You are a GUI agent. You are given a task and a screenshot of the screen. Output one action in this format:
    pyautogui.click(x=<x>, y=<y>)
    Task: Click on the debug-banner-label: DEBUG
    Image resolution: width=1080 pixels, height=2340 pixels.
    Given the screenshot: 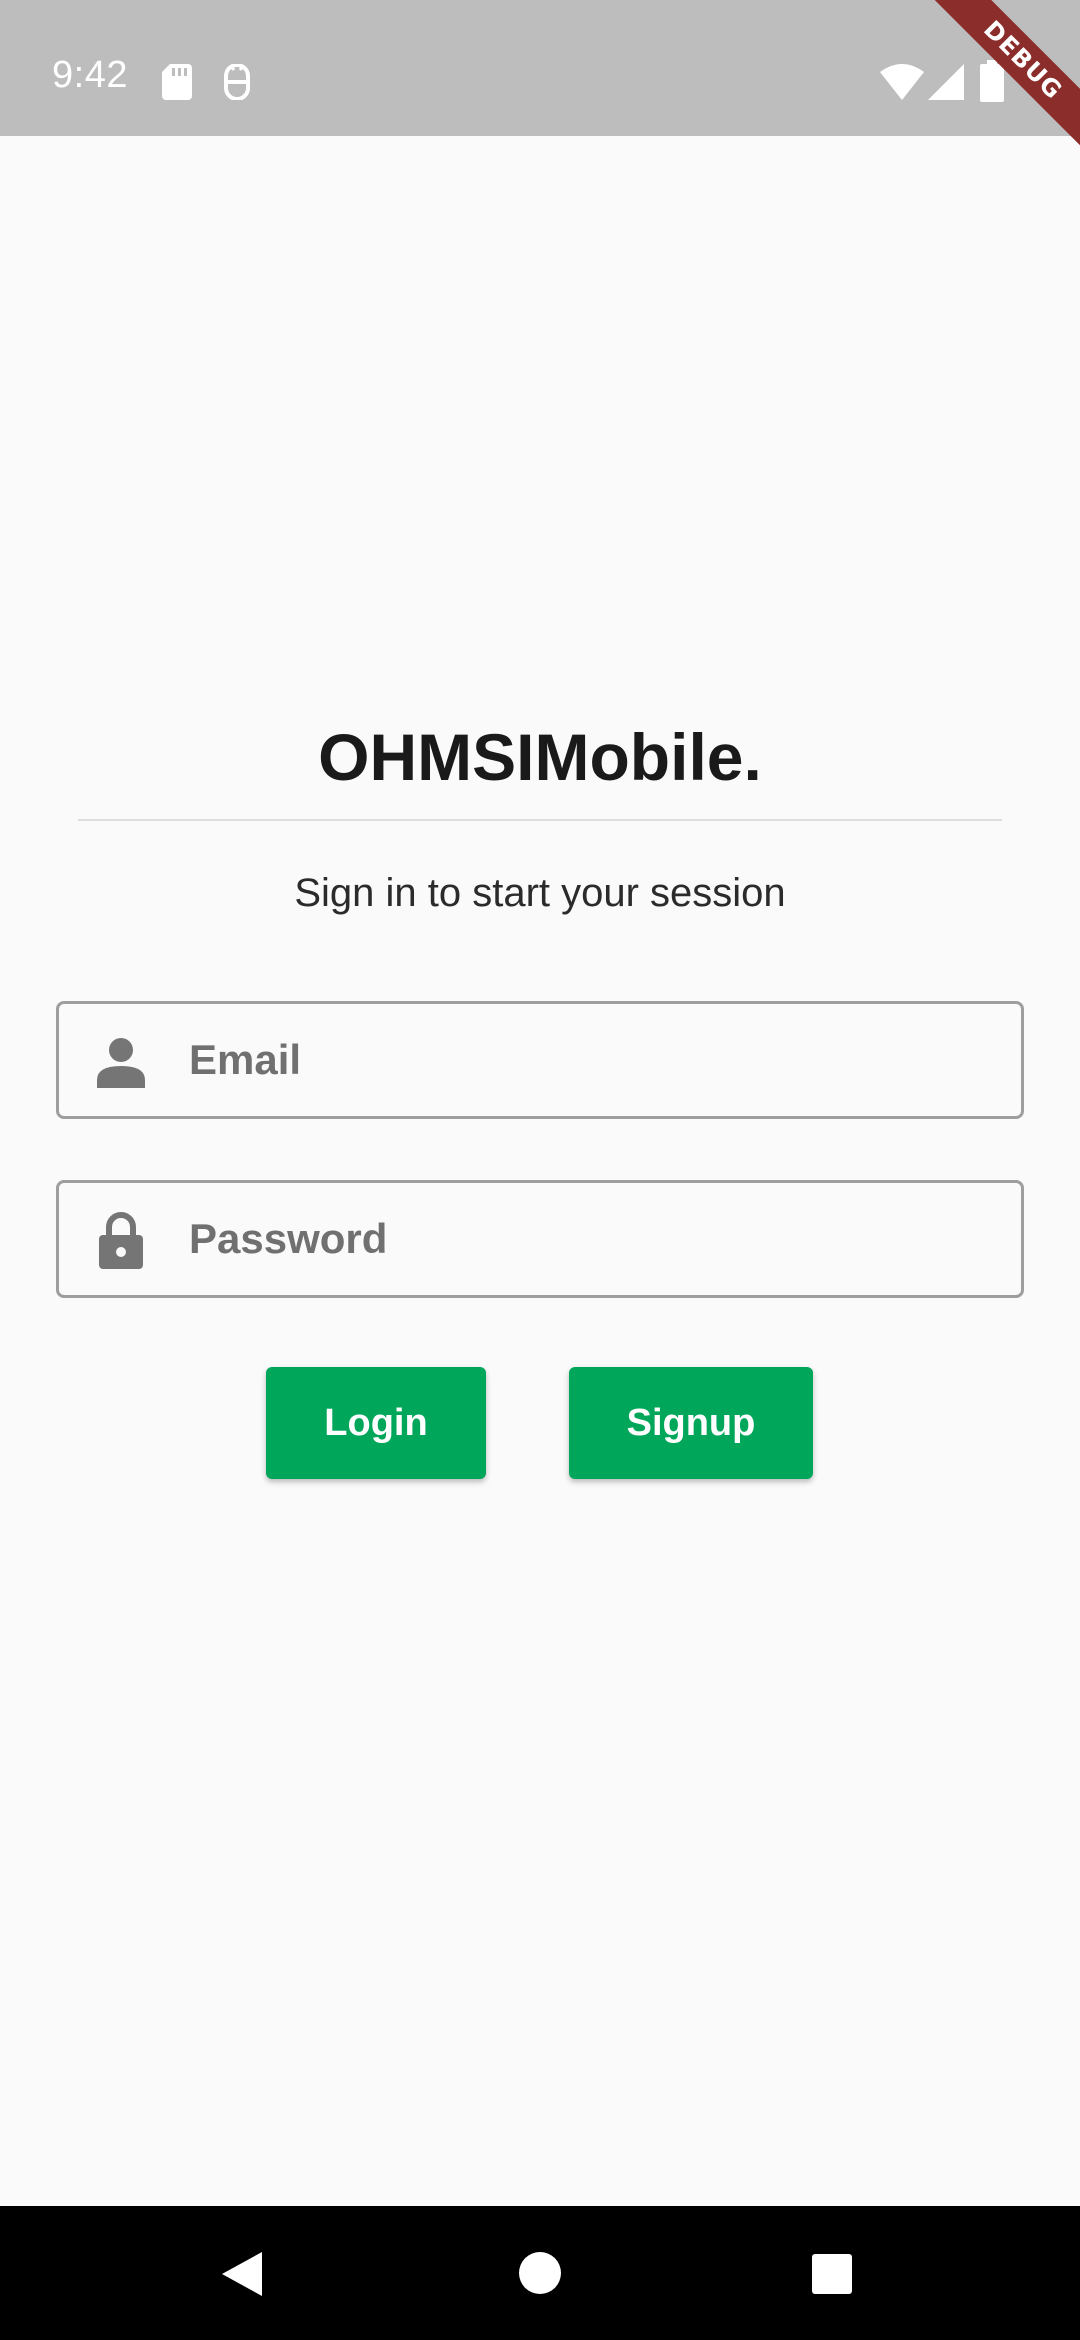 What is the action you would take?
    pyautogui.click(x=1003, y=78)
    